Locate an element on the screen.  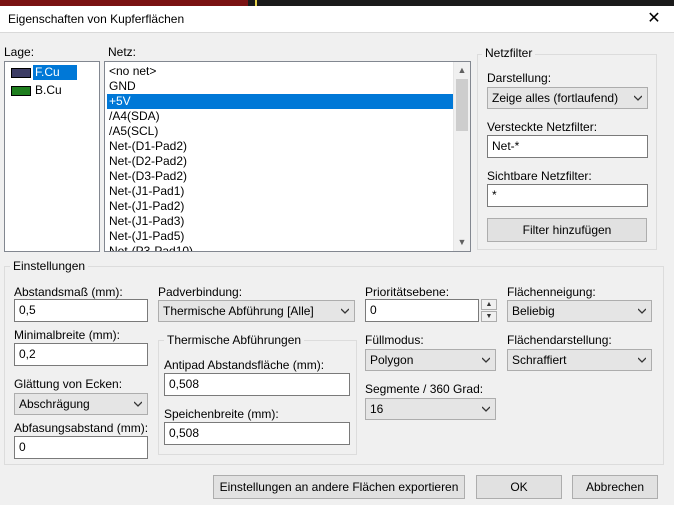
net-list-item: Net-(D1-Pad2) is located at coordinates (147, 146).